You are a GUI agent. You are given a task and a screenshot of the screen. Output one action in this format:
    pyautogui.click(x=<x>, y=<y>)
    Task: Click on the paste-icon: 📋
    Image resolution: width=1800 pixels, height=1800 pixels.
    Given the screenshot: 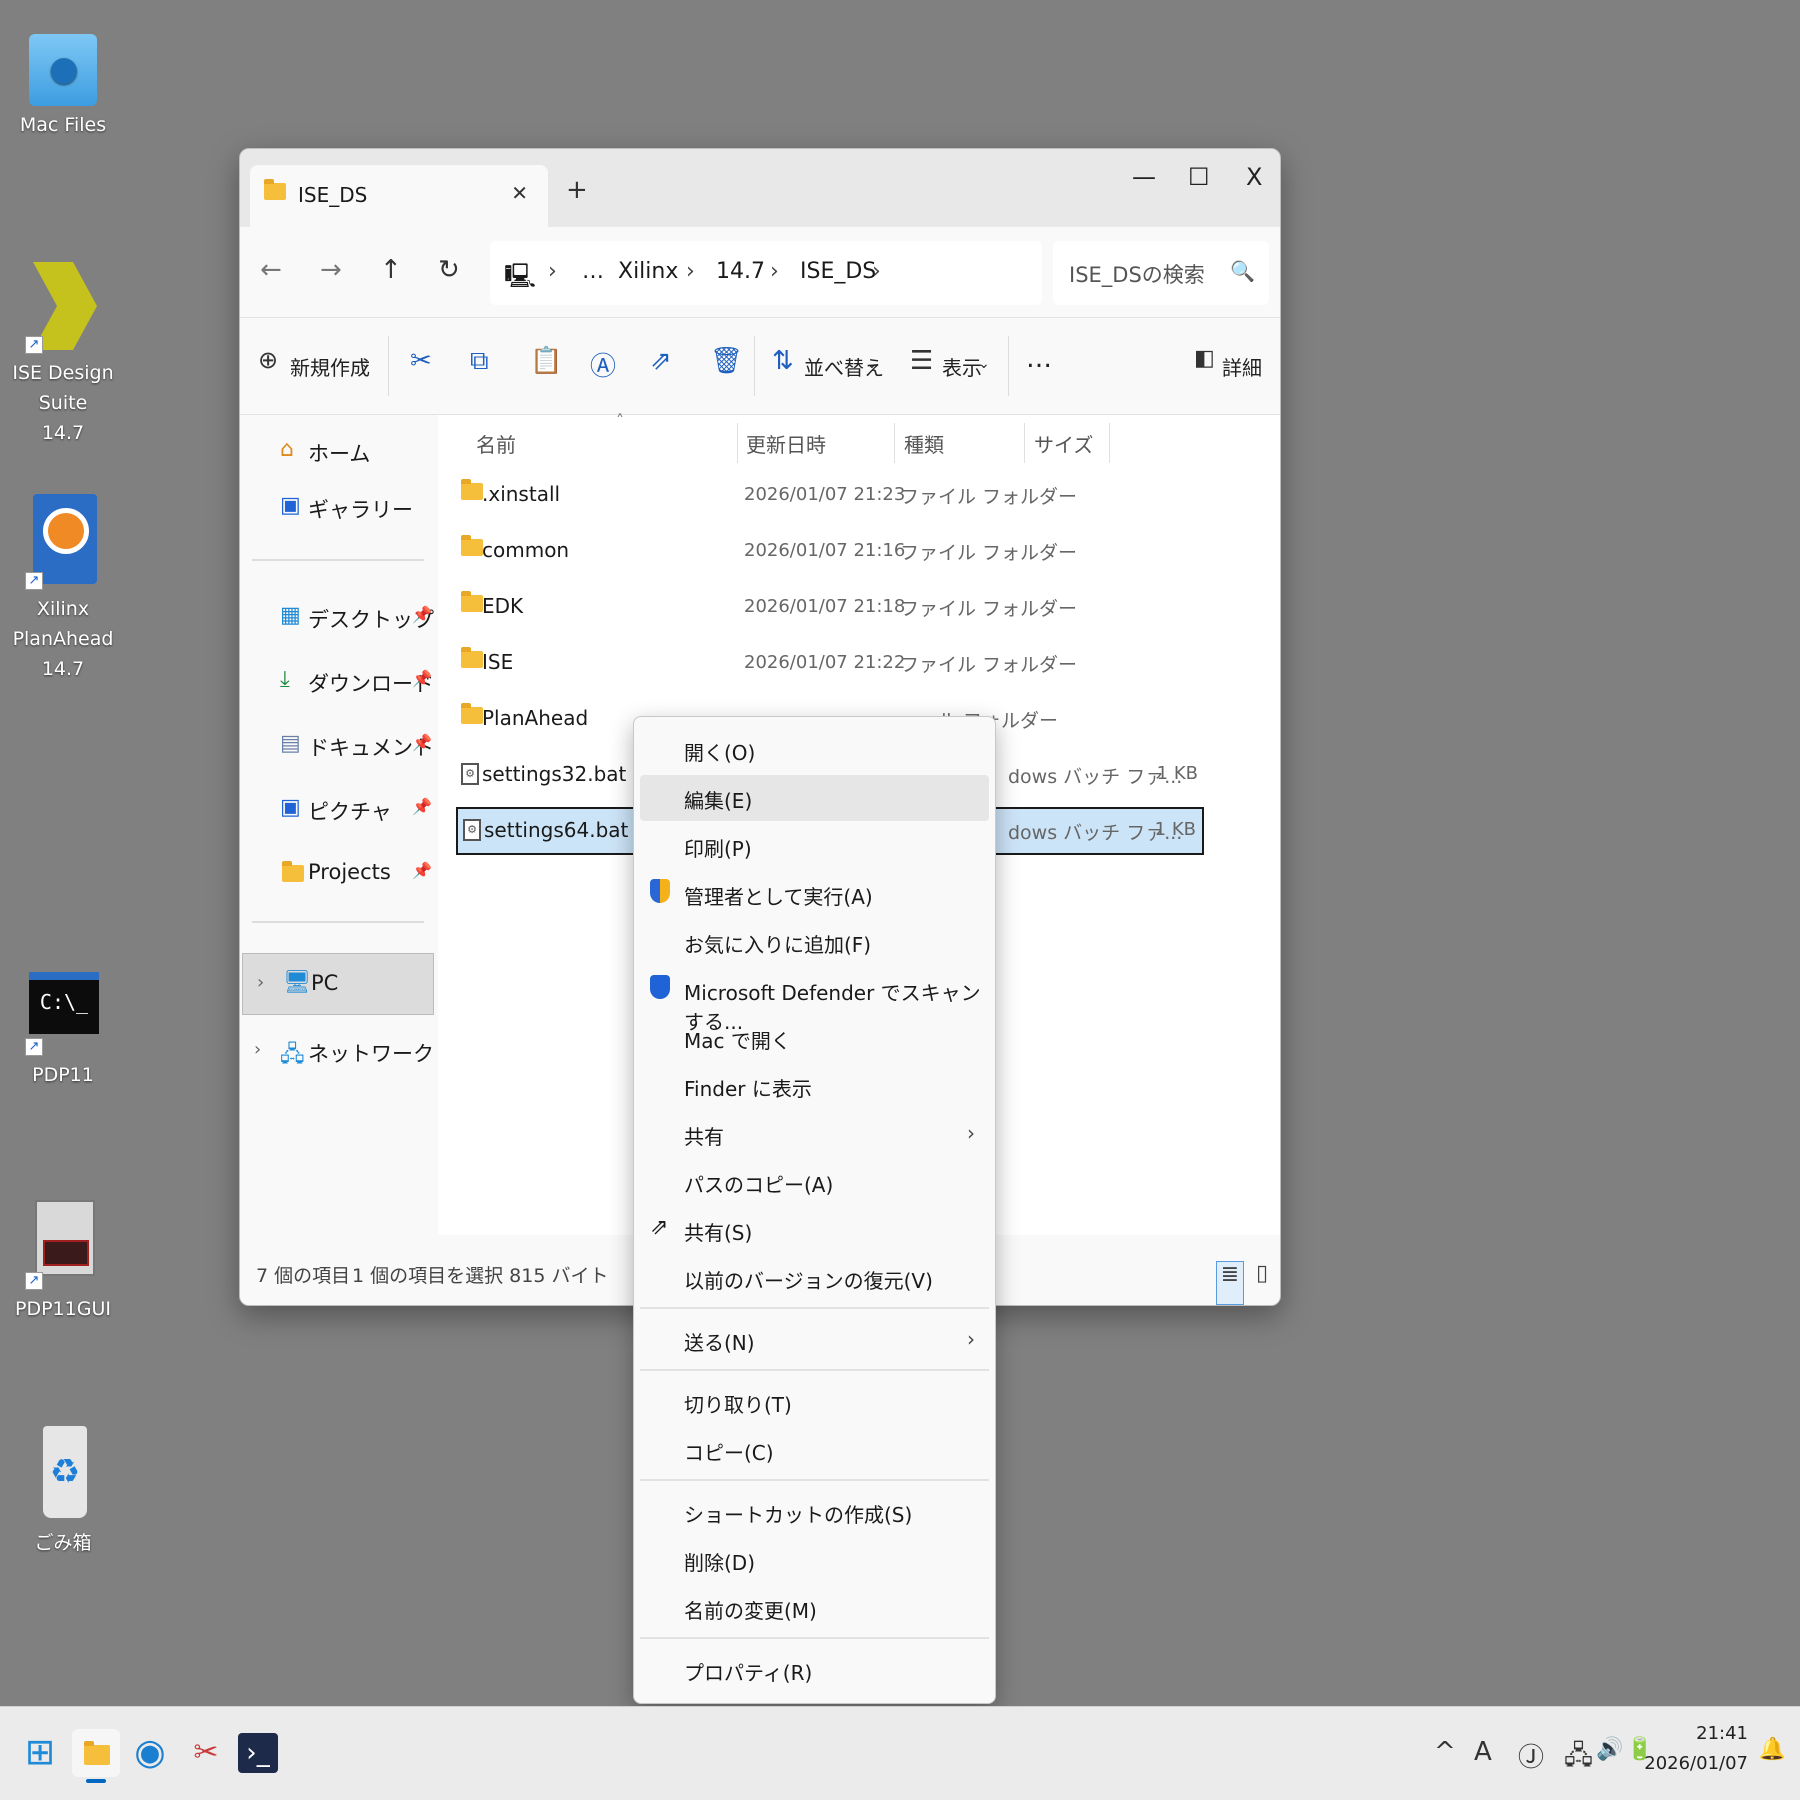 What is the action you would take?
    pyautogui.click(x=546, y=361)
    